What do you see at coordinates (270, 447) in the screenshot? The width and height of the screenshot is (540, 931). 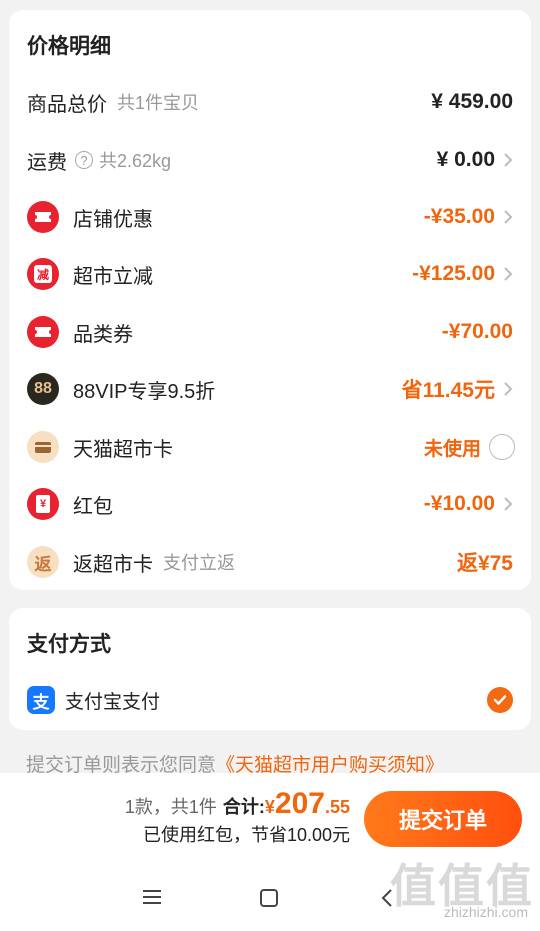 I see `row-tmall-card: 天猫超市卡 未使用` at bounding box center [270, 447].